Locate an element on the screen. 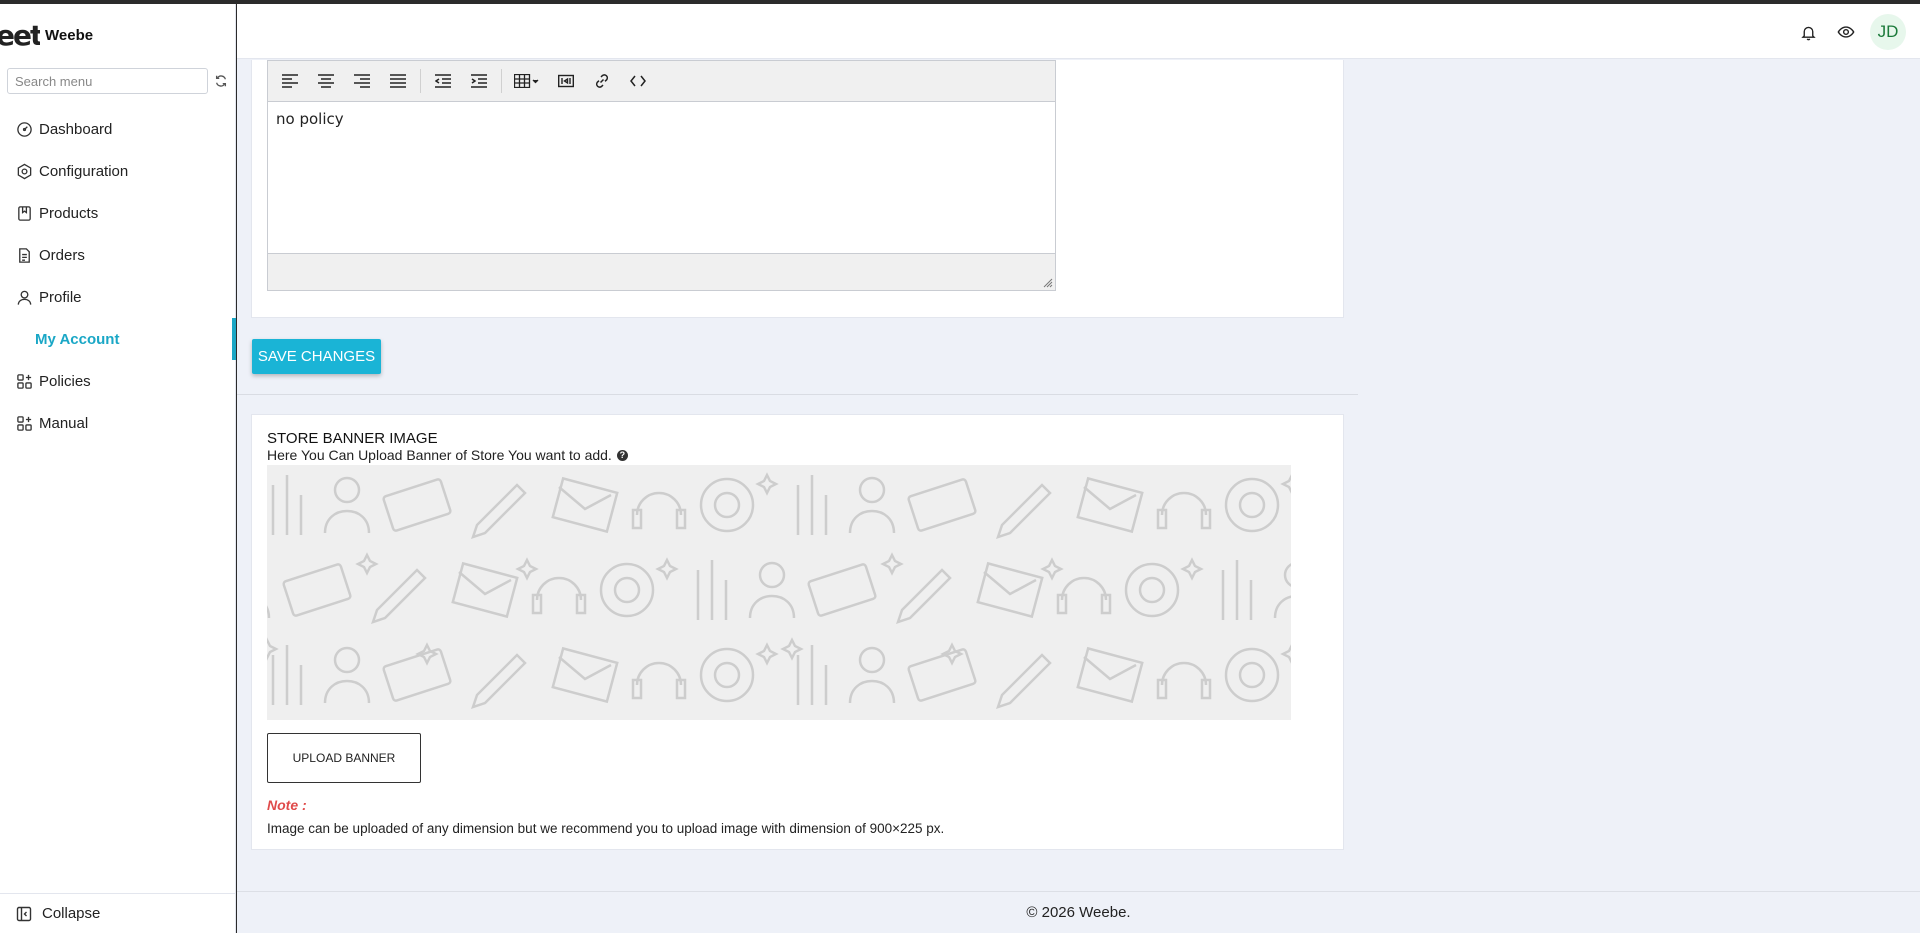 The width and height of the screenshot is (1920, 933). link-icon is located at coordinates (602, 81).